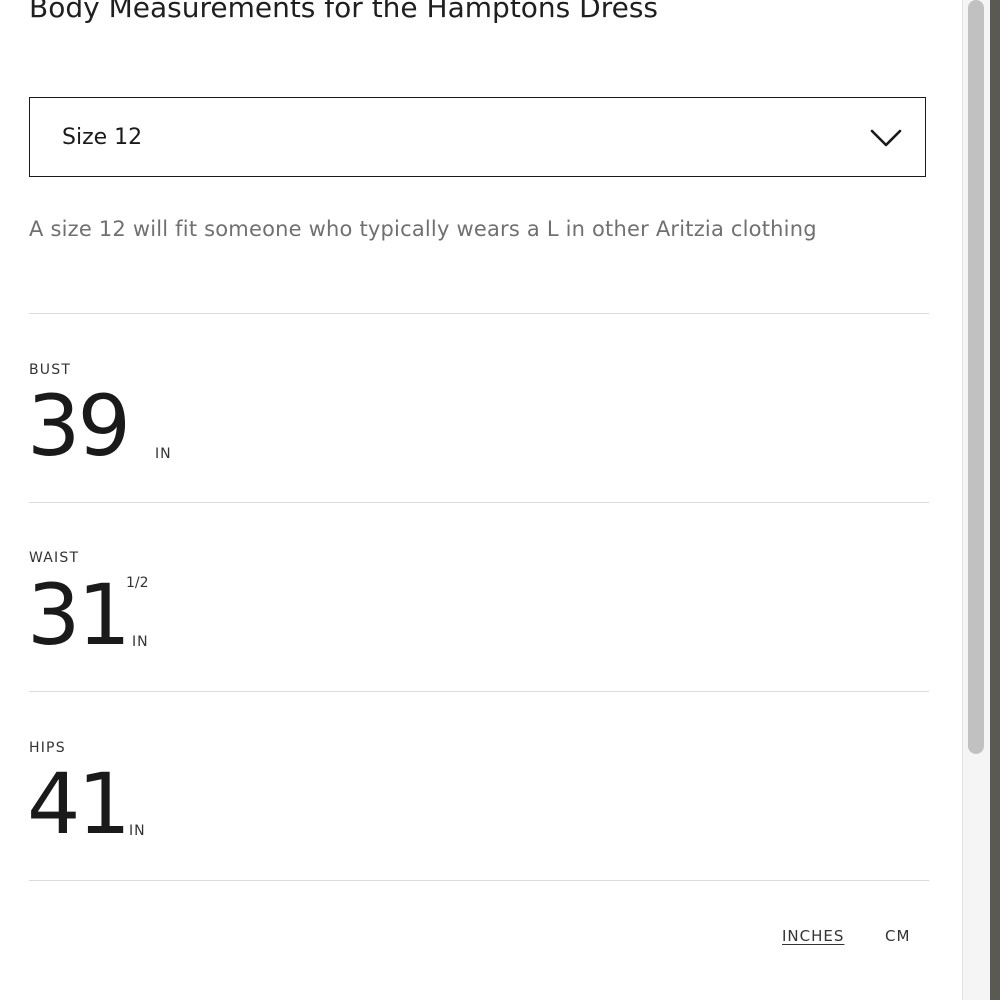  Describe the element at coordinates (54, 558) in the screenshot. I see `measurement-label: WAIST` at that location.